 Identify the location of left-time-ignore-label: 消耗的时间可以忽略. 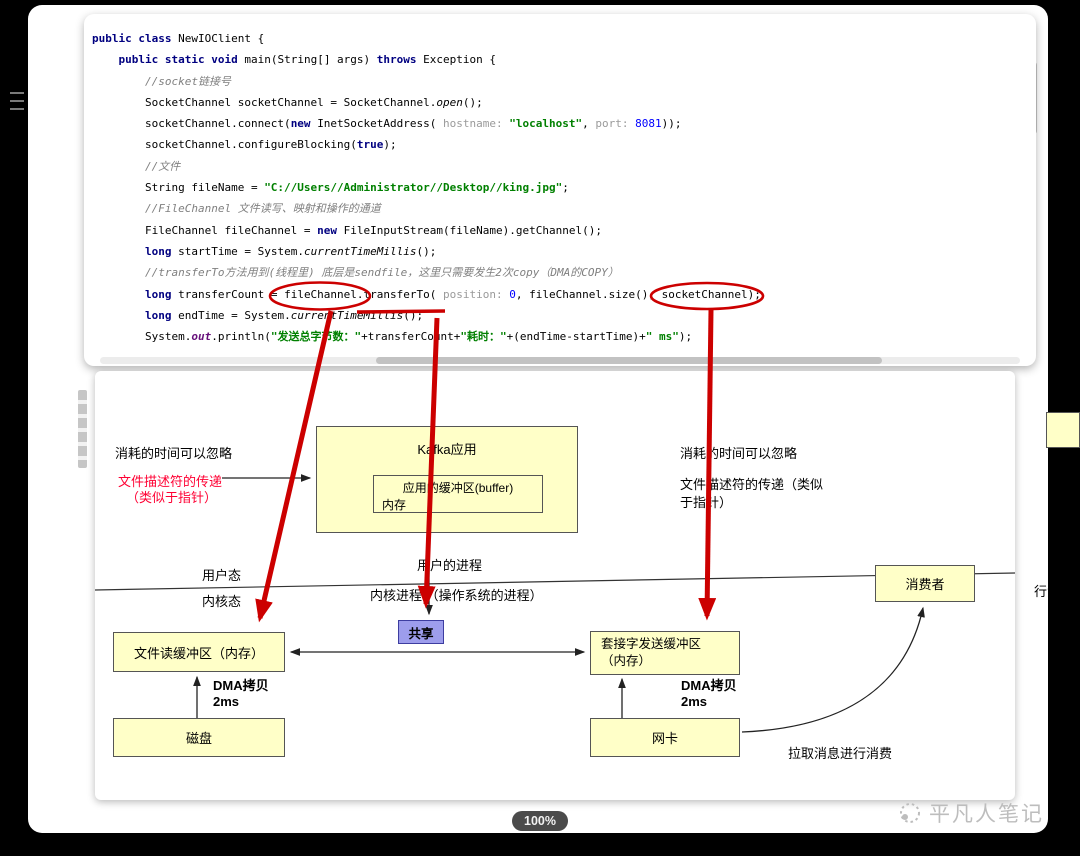
(174, 453).